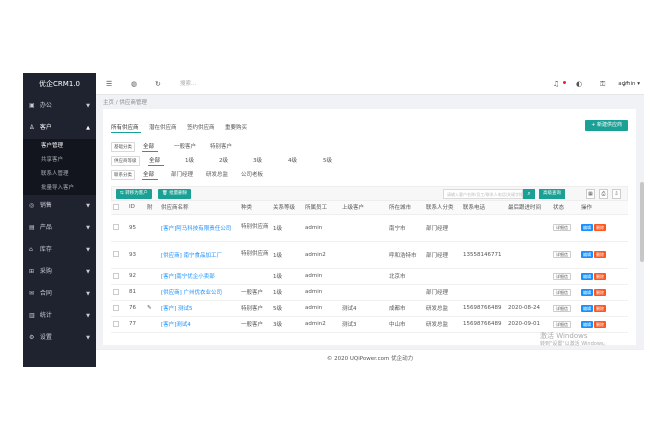  What do you see at coordinates (236, 127) in the screenshot?
I see `tab-important-purchase: 重要购买` at bounding box center [236, 127].